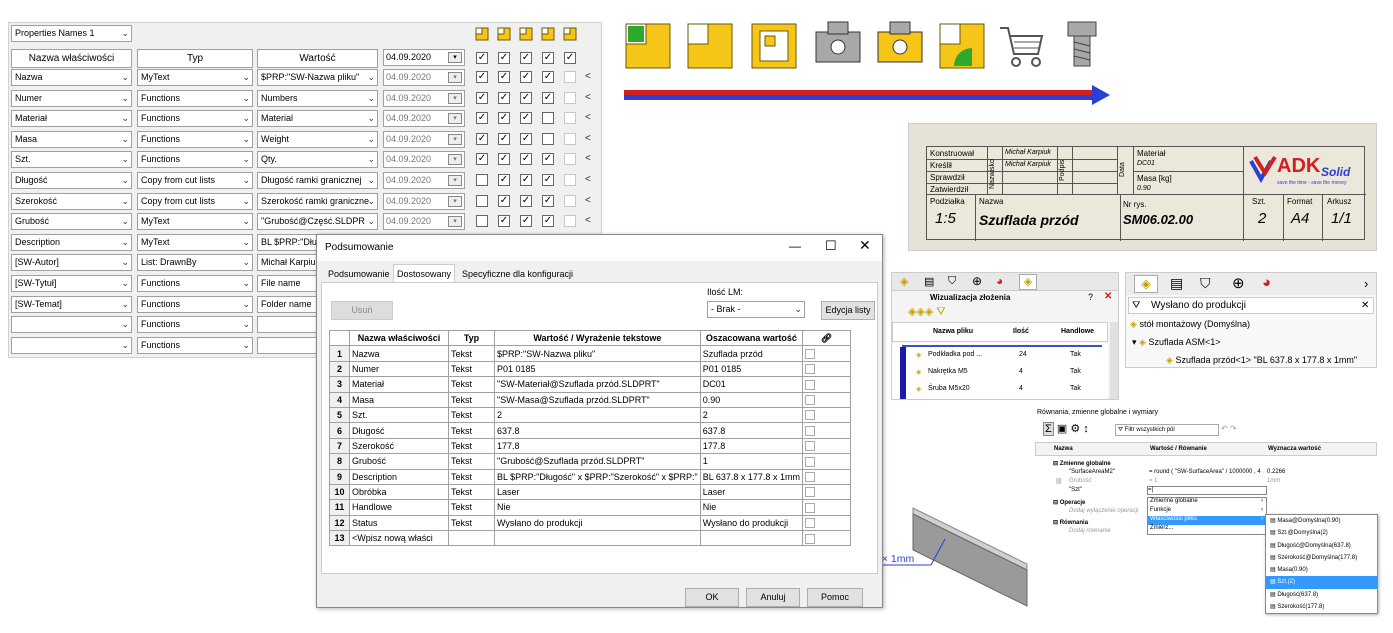  Describe the element at coordinates (751, 461) in the screenshot. I see `cell-value: 1` at that location.